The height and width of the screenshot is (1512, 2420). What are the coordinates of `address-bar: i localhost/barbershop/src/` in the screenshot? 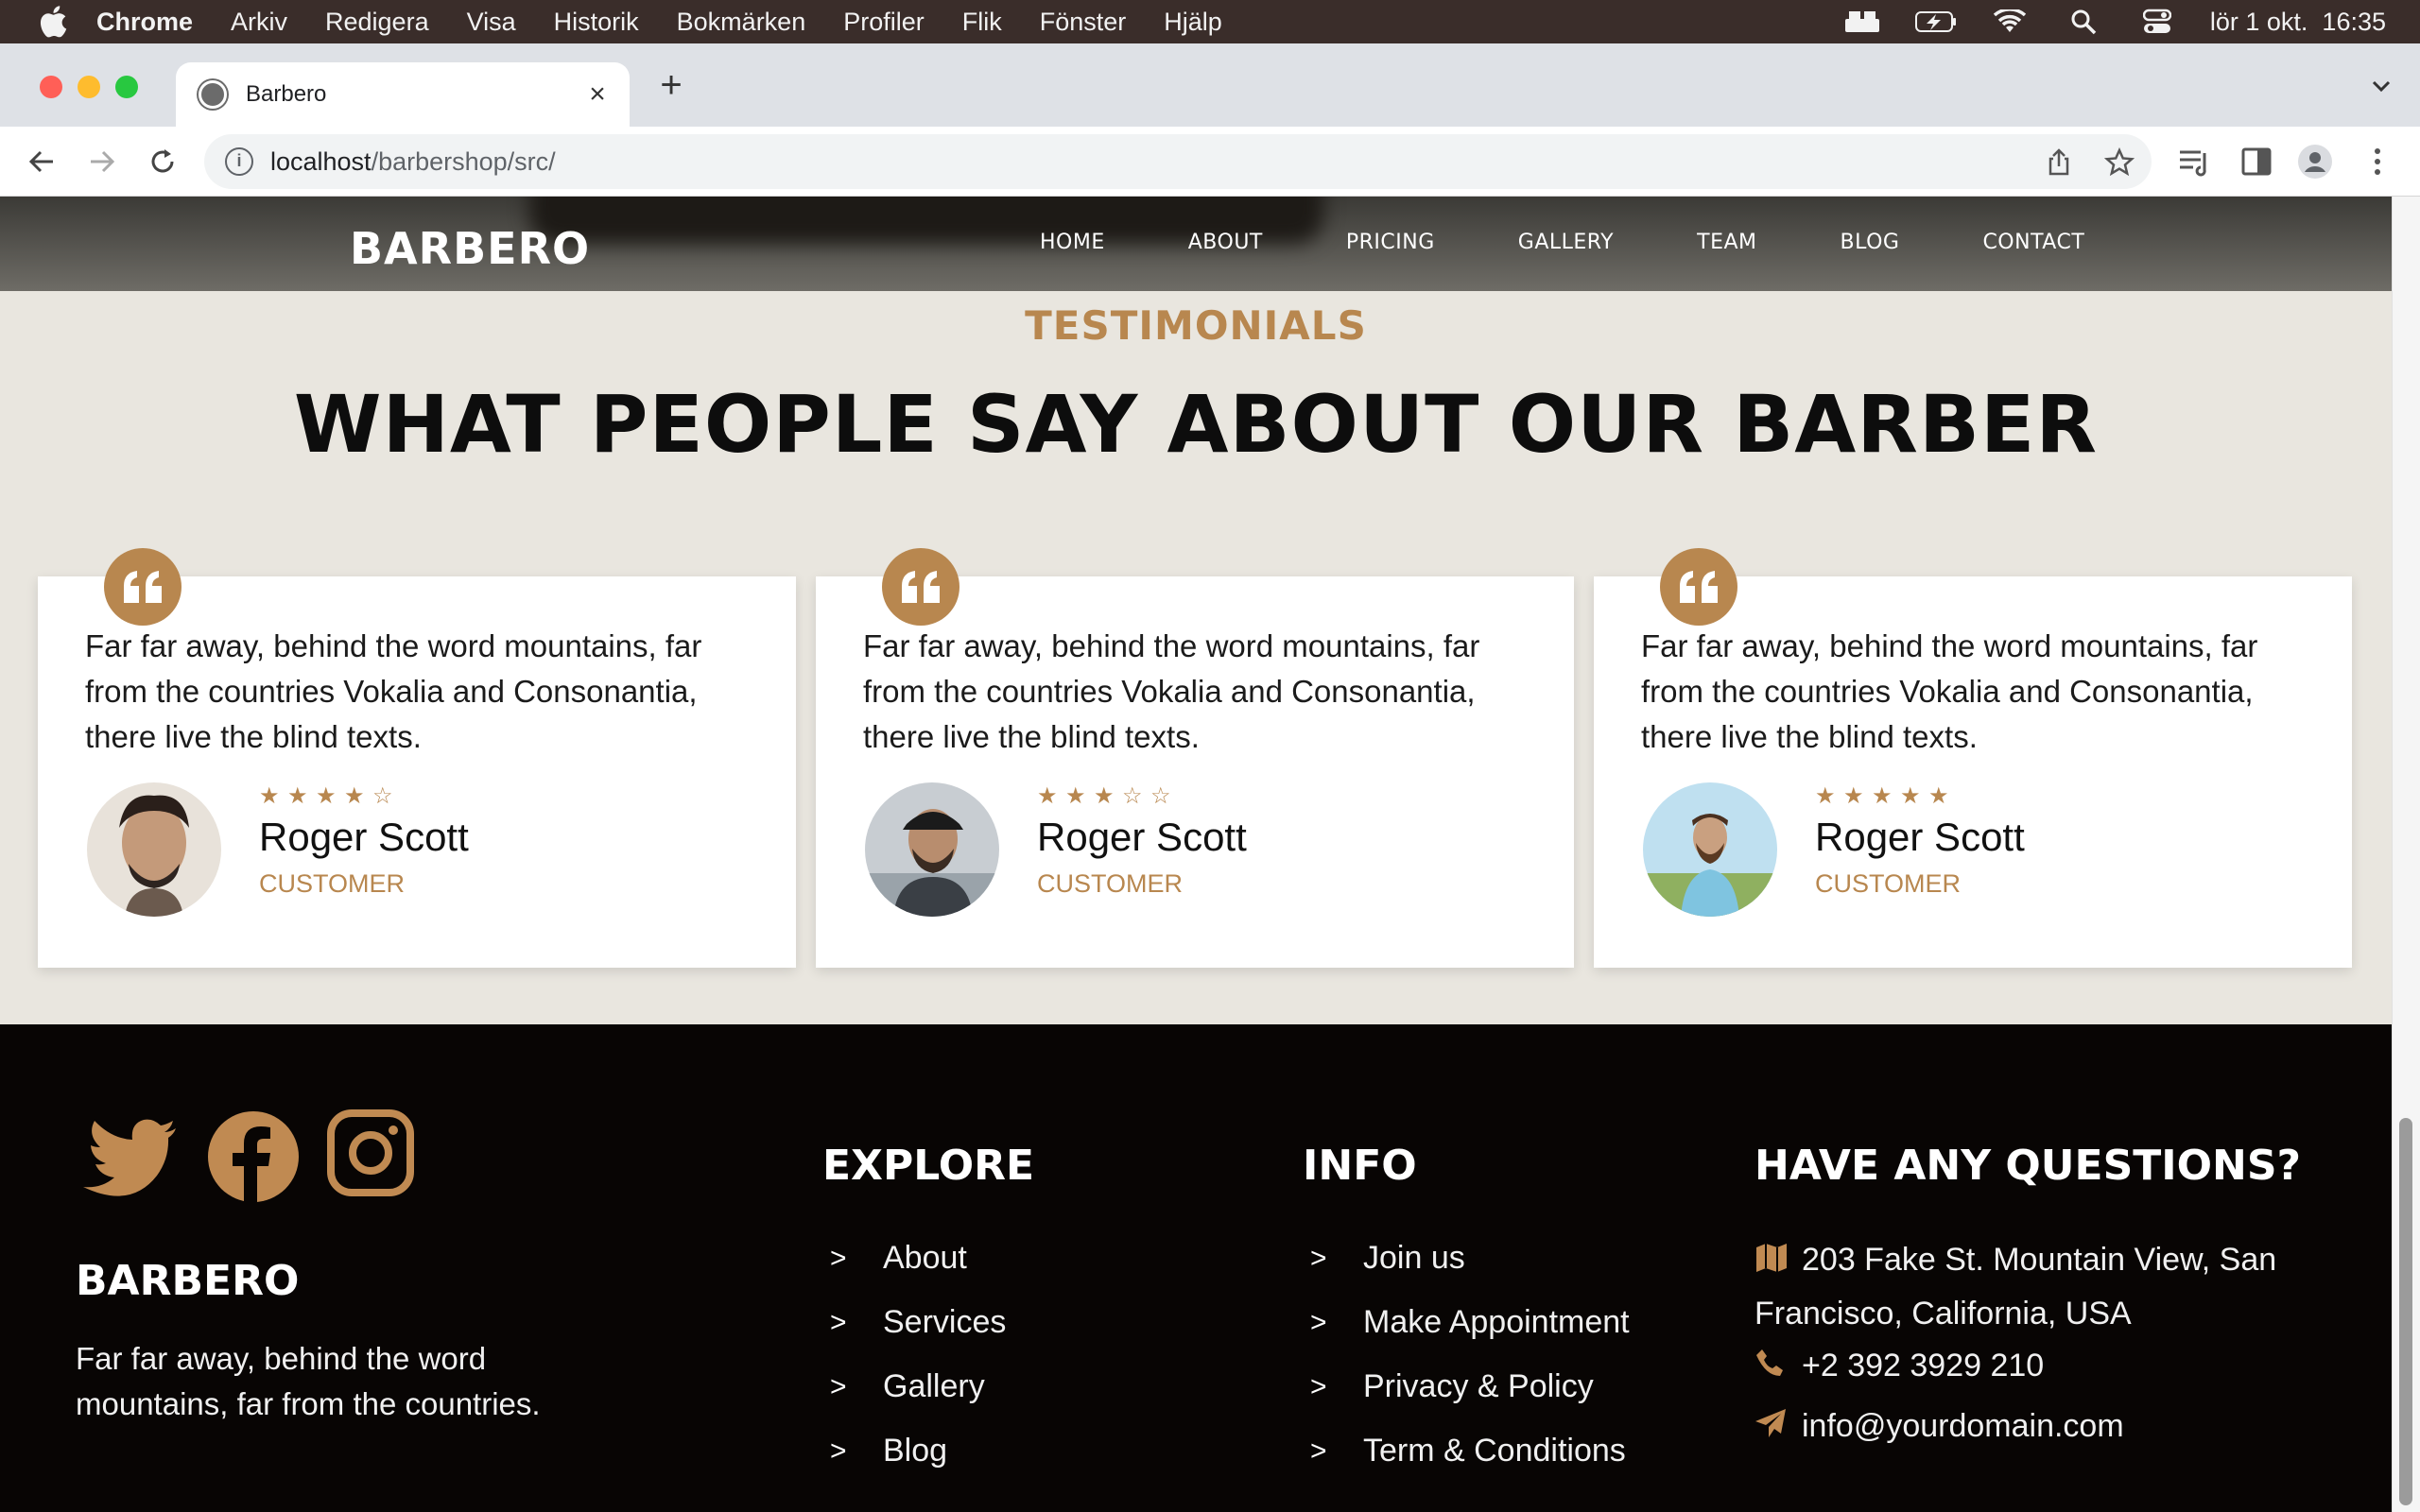 It's located at (1178, 161).